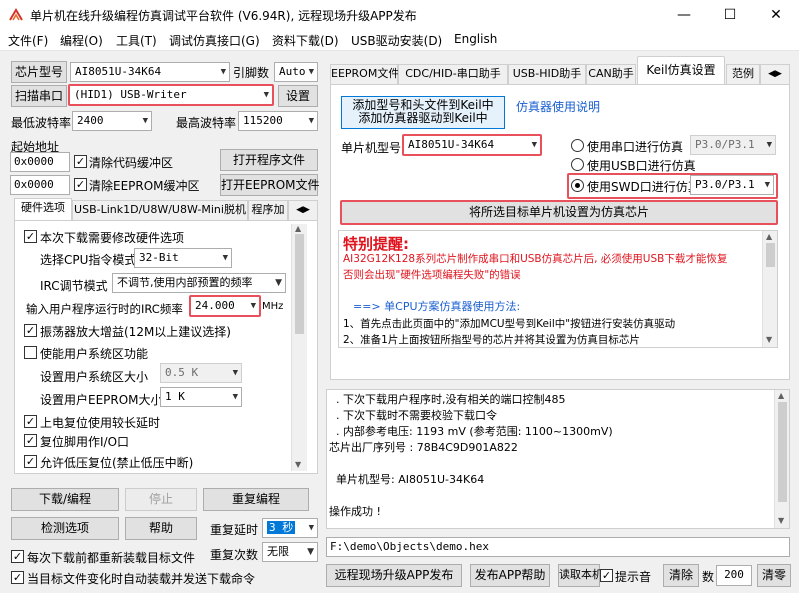  Describe the element at coordinates (296, 72) in the screenshot. I see `pin-count-select: Auto ▼` at that location.